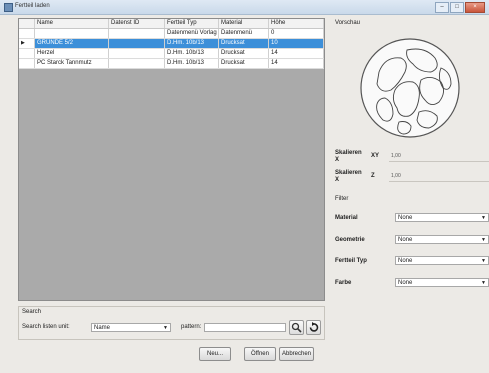 The height and width of the screenshot is (373, 489). I want to click on search-icon, so click(296, 327).